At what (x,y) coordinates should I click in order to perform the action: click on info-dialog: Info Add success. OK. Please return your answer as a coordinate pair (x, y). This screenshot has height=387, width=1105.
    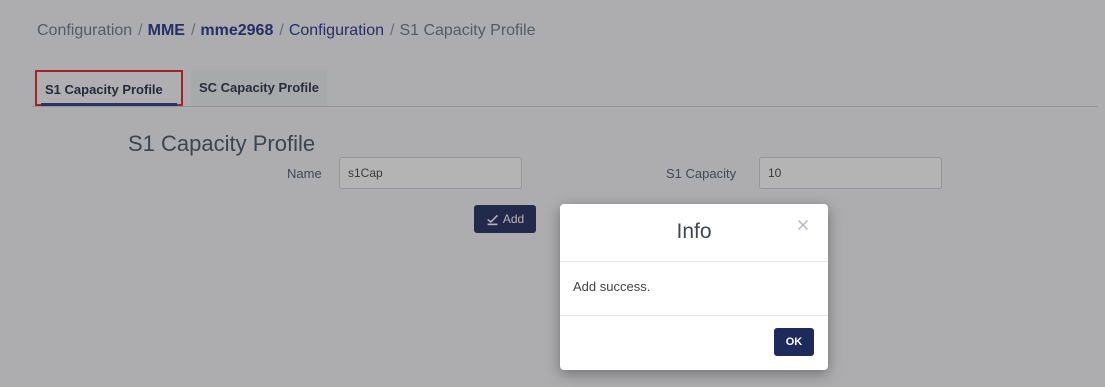
    Looking at the image, I should click on (694, 287).